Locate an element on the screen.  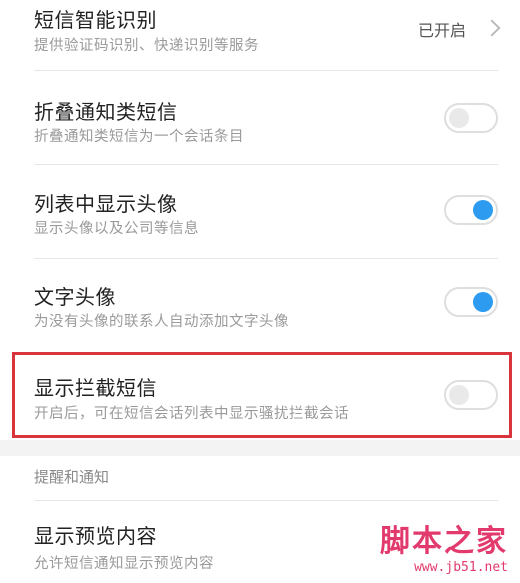
setting-subtitle: 显示头像以及公司等信息 is located at coordinates (116, 229).